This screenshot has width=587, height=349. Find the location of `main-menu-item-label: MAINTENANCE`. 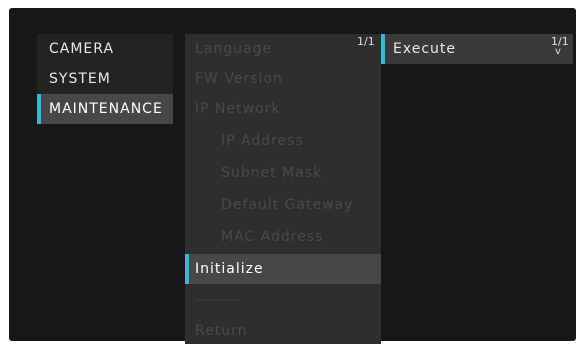

main-menu-item-label: MAINTENANCE is located at coordinates (106, 109).